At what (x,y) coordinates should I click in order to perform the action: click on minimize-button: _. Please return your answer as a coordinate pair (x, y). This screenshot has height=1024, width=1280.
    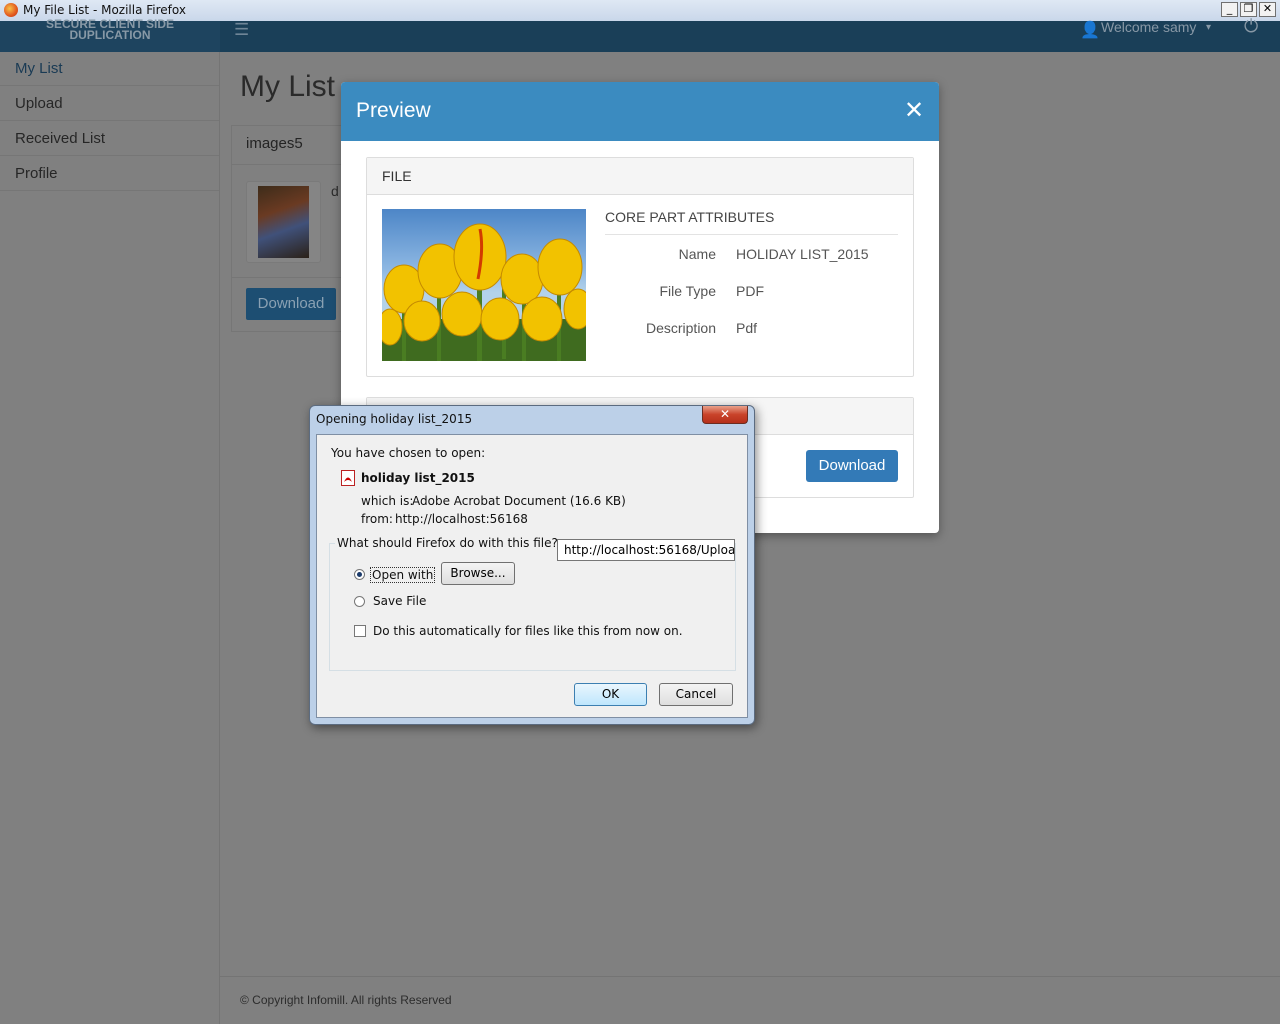
    Looking at the image, I should click on (1229, 9).